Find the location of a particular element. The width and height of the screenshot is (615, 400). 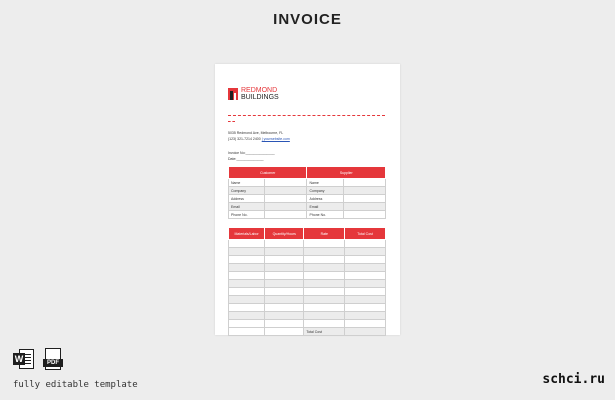

customer-header: Customer is located at coordinates (267, 172).